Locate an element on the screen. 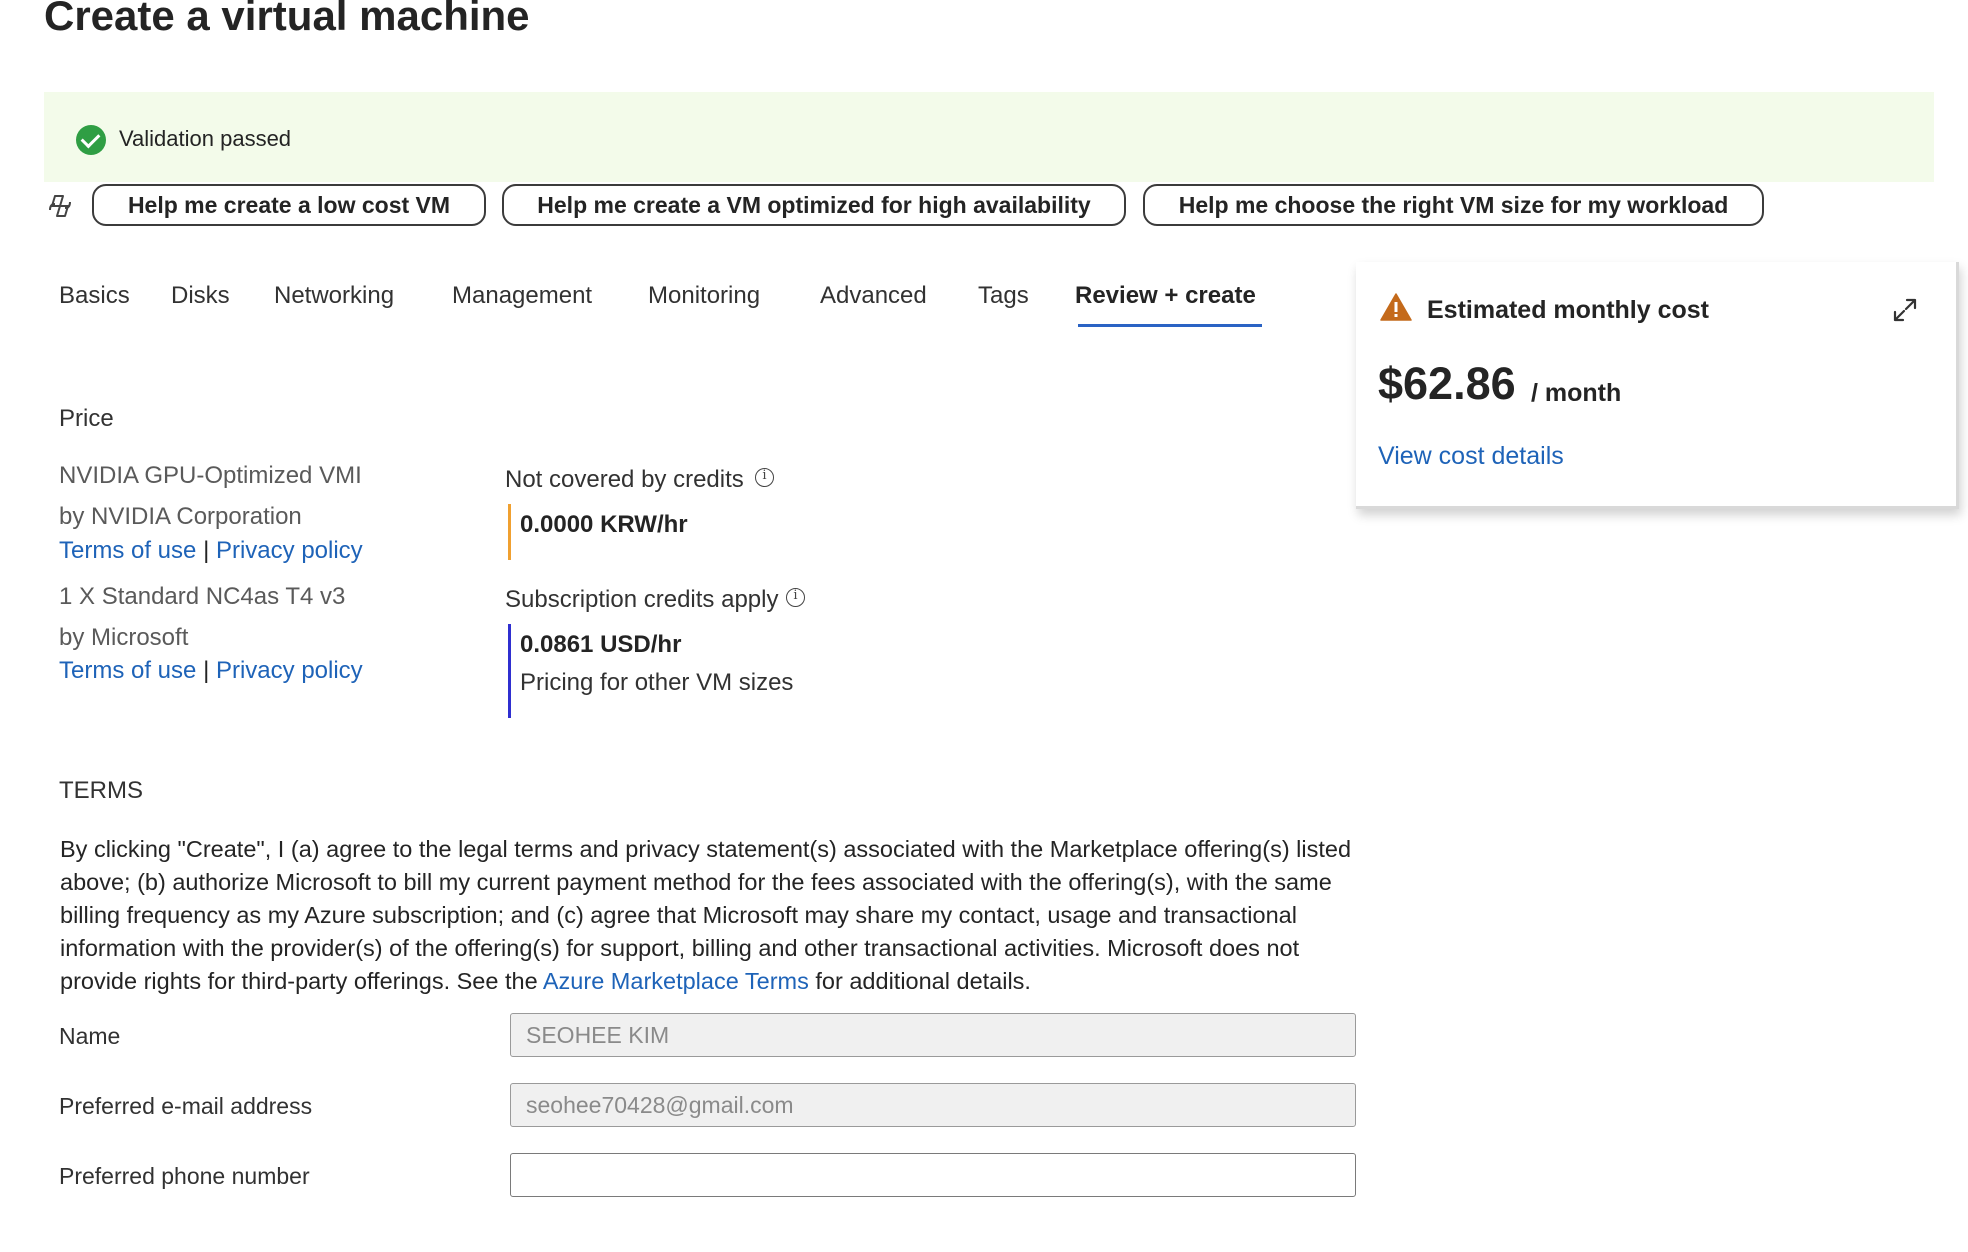 This screenshot has height=1252, width=1968. phone-label: Preferred phone number is located at coordinates (184, 1176).